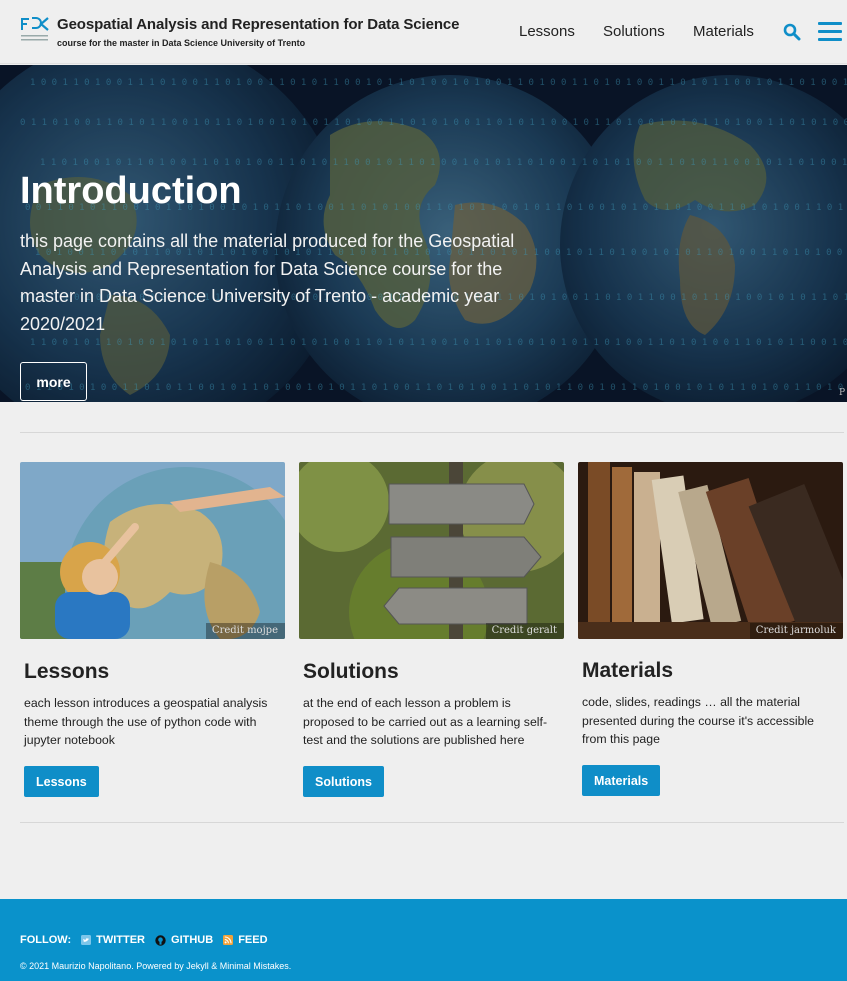 This screenshot has height=981, width=847. Describe the element at coordinates (86, 940) in the screenshot. I see `twitter-icon` at that location.